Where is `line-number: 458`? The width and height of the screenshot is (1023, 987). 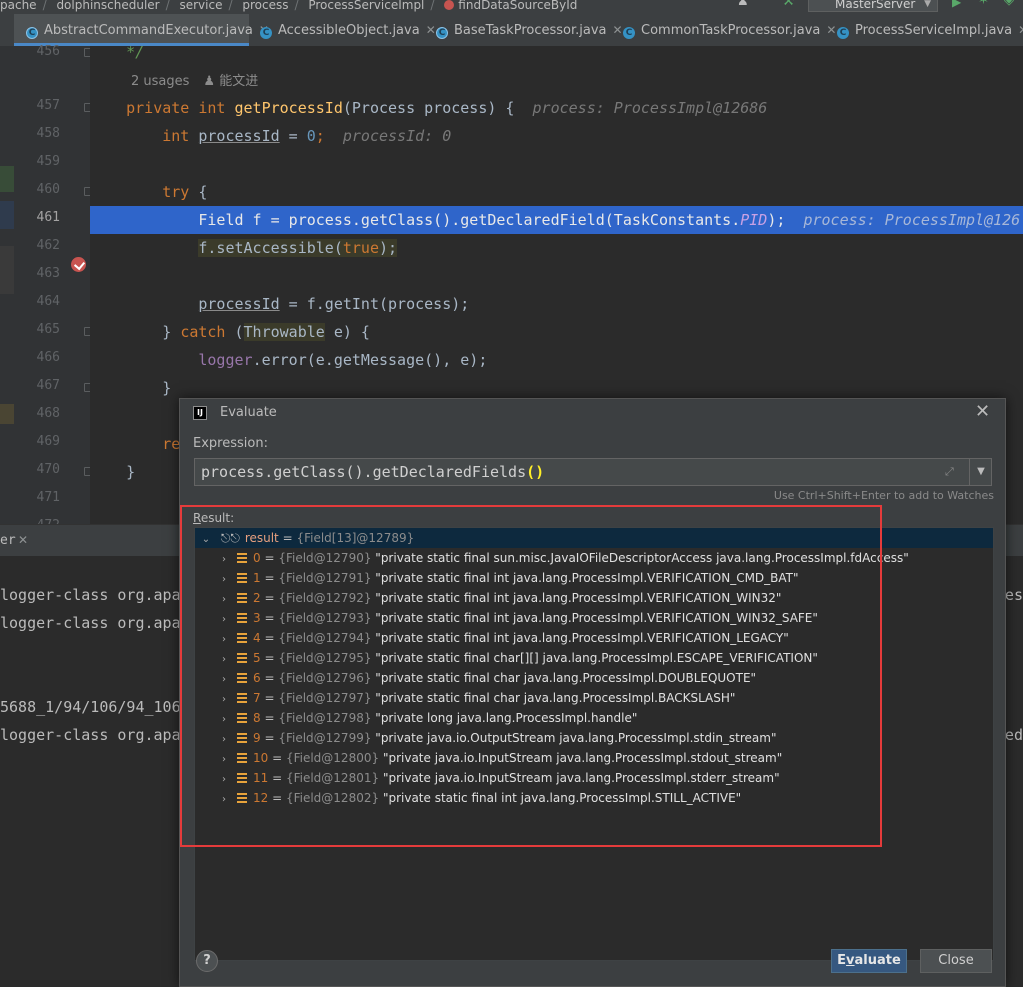 line-number: 458 is located at coordinates (48, 133).